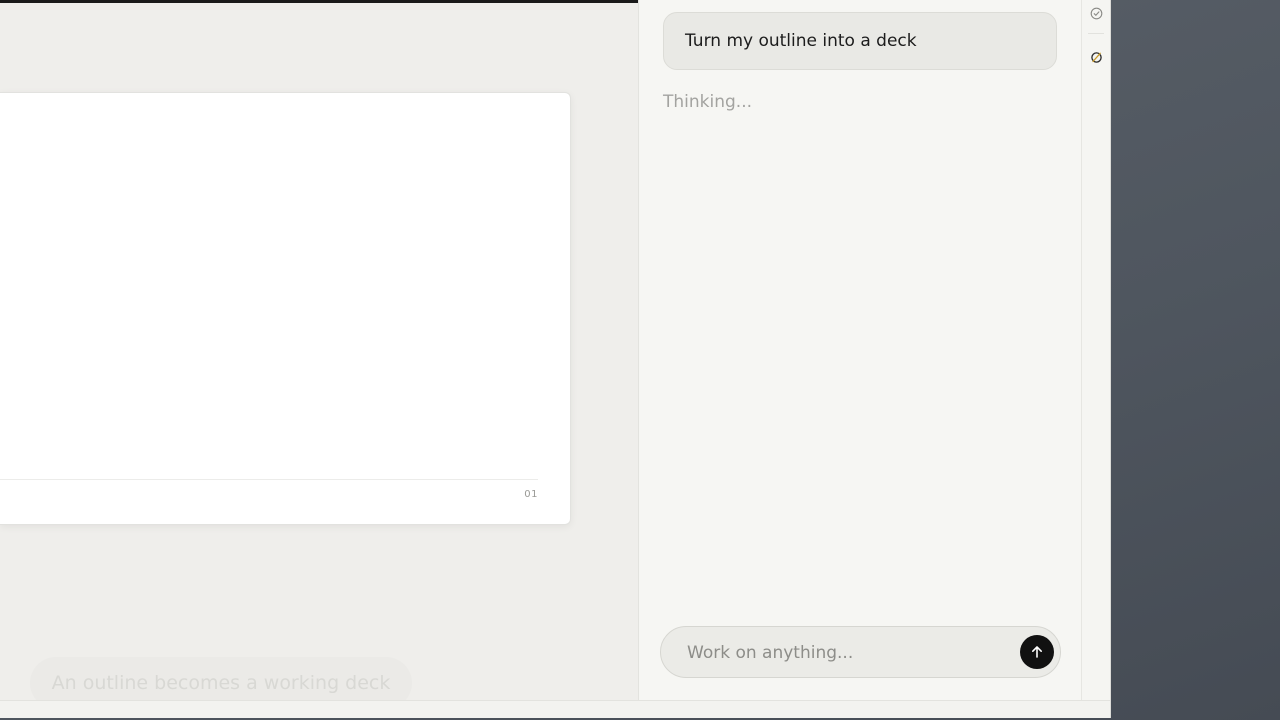  Describe the element at coordinates (555, 709) in the screenshot. I see `window-bottom-strip` at that location.